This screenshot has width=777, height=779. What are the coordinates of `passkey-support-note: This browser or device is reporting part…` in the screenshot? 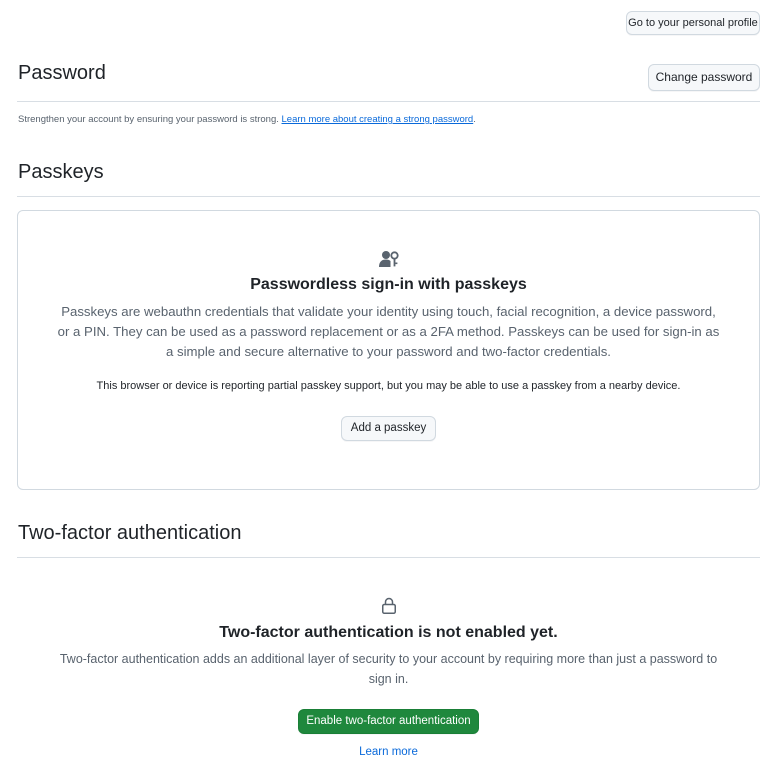 It's located at (388, 386).